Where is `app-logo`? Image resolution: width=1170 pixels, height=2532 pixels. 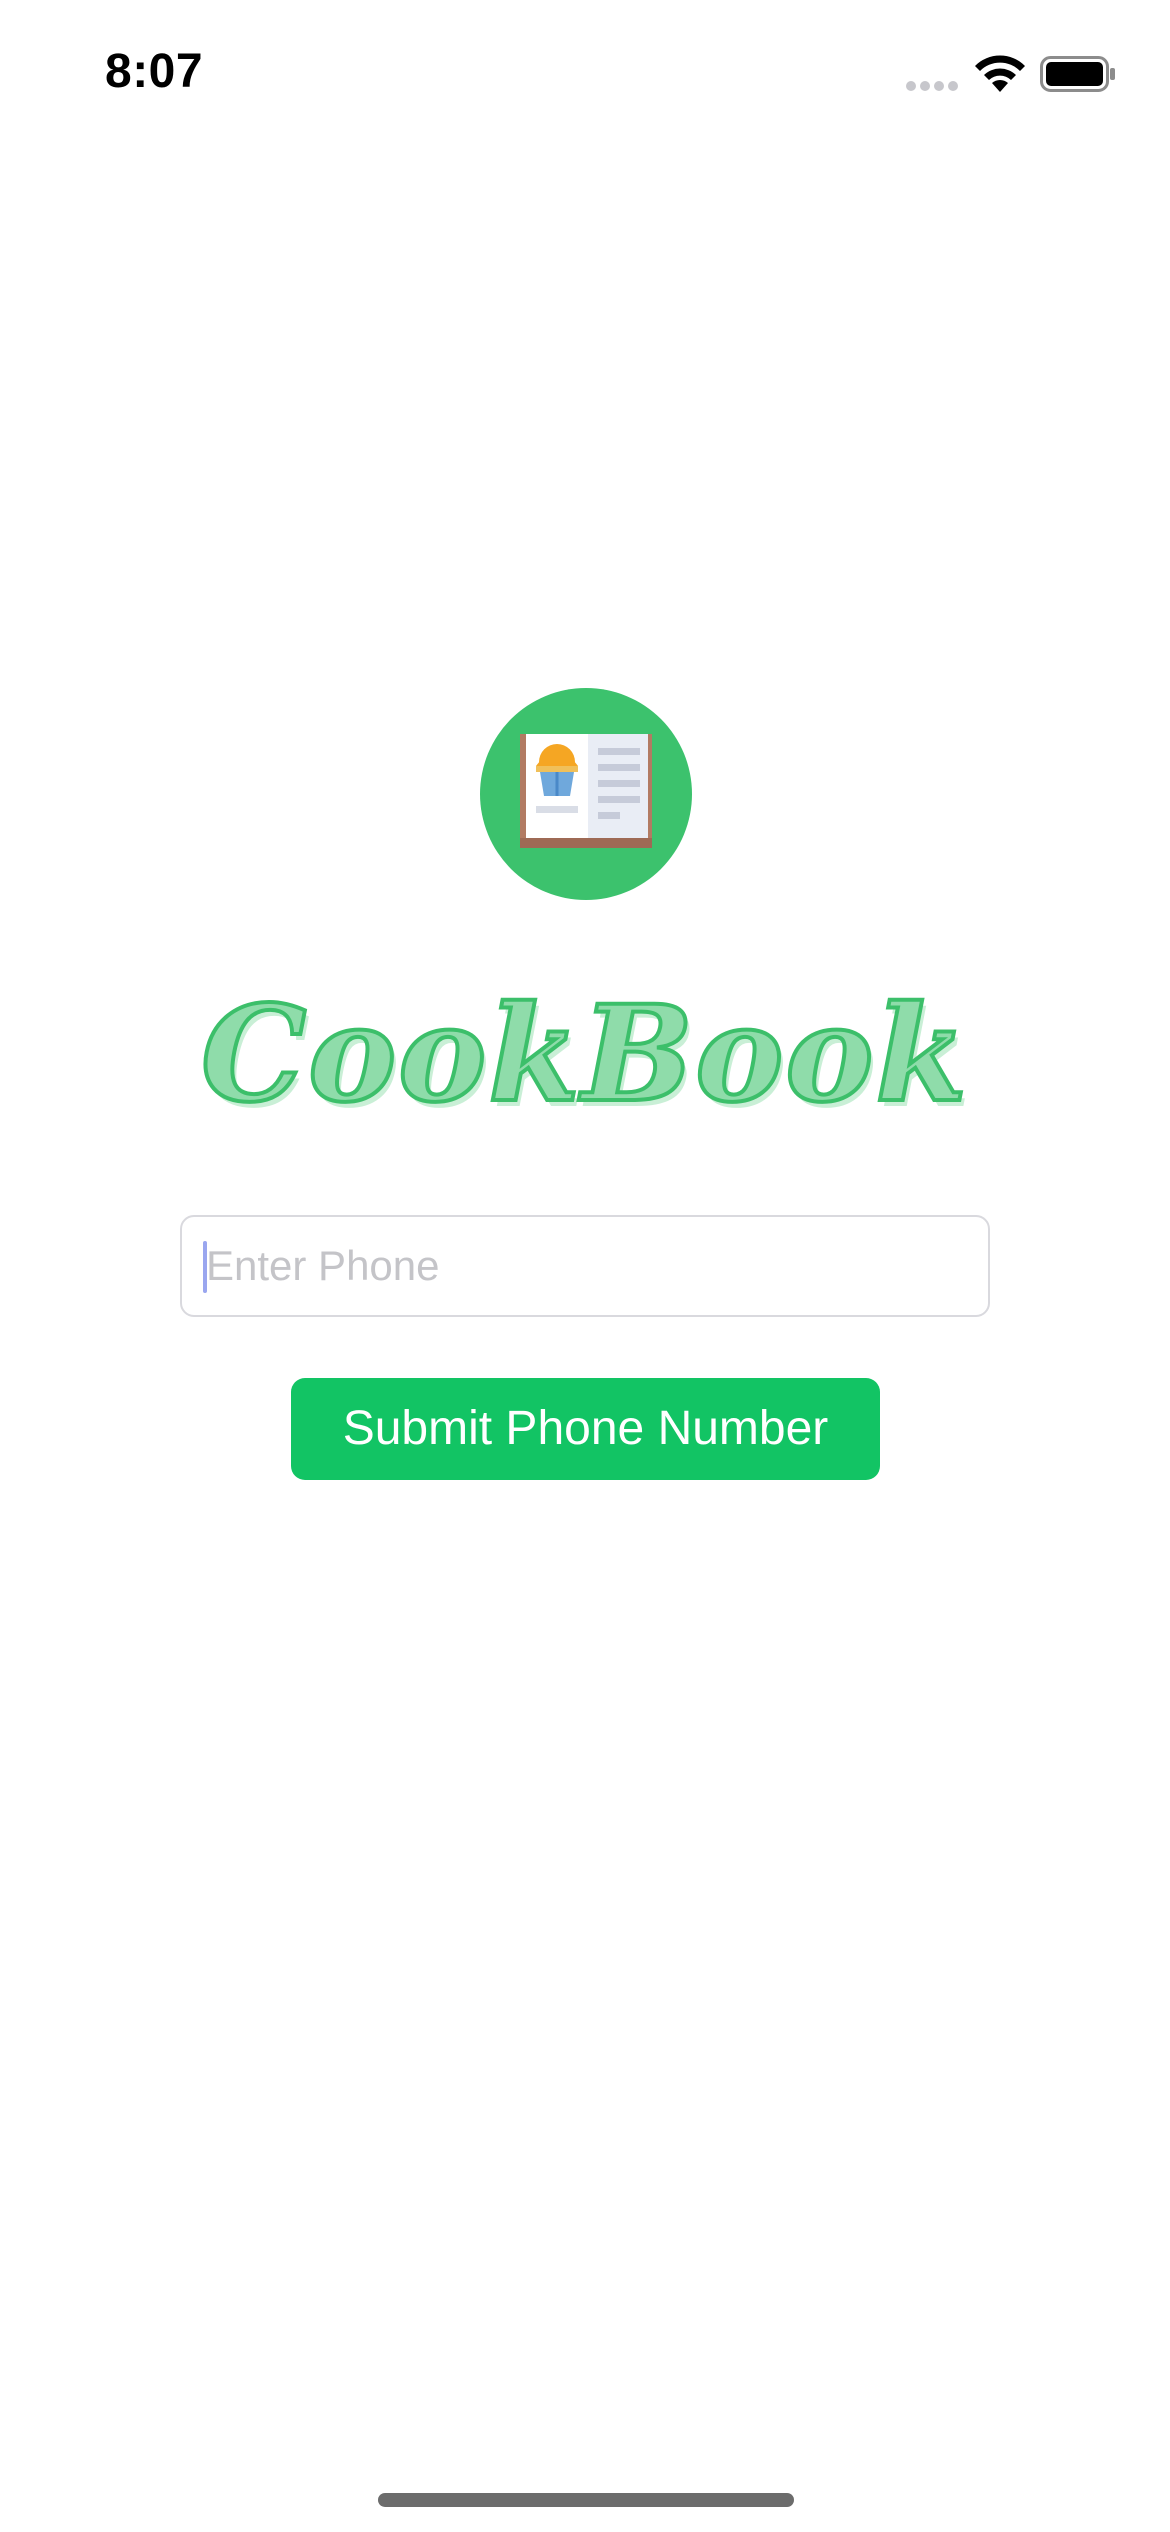
app-logo is located at coordinates (586, 794).